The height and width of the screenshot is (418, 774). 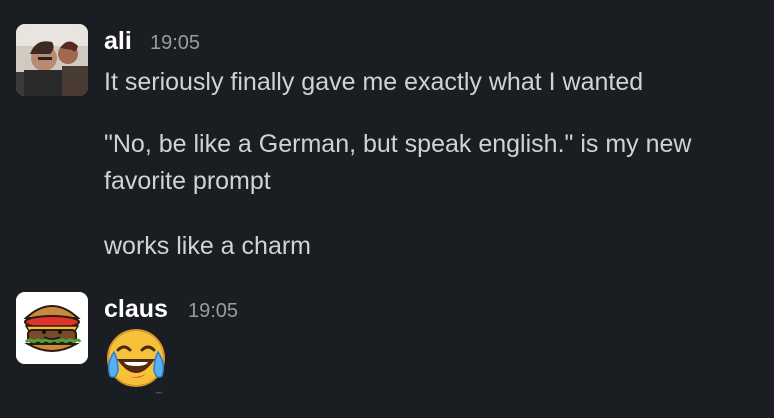 What do you see at coordinates (159, 394) in the screenshot?
I see `reaction-indicator: •••` at bounding box center [159, 394].